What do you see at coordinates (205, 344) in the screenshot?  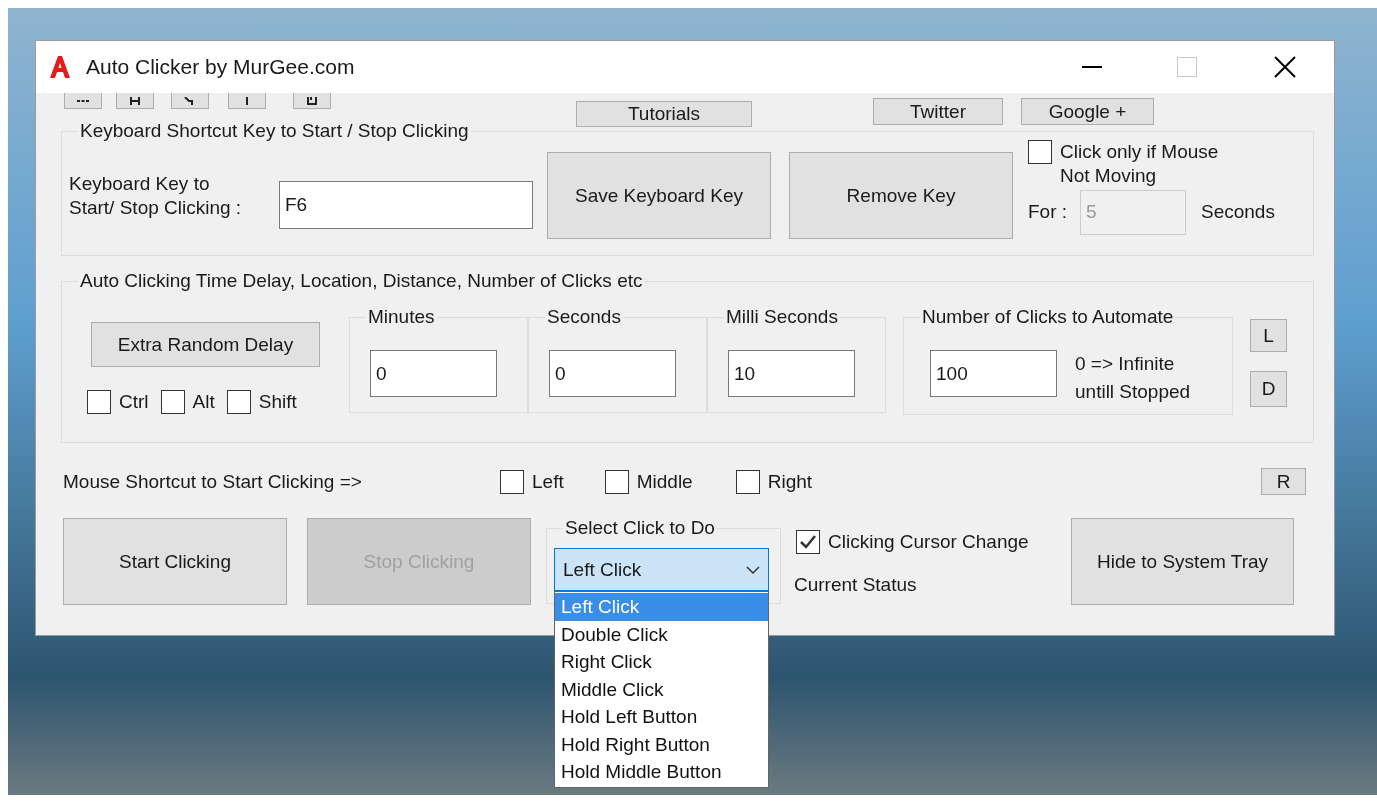 I see `extra-random-delay-button: Extra Random Delay` at bounding box center [205, 344].